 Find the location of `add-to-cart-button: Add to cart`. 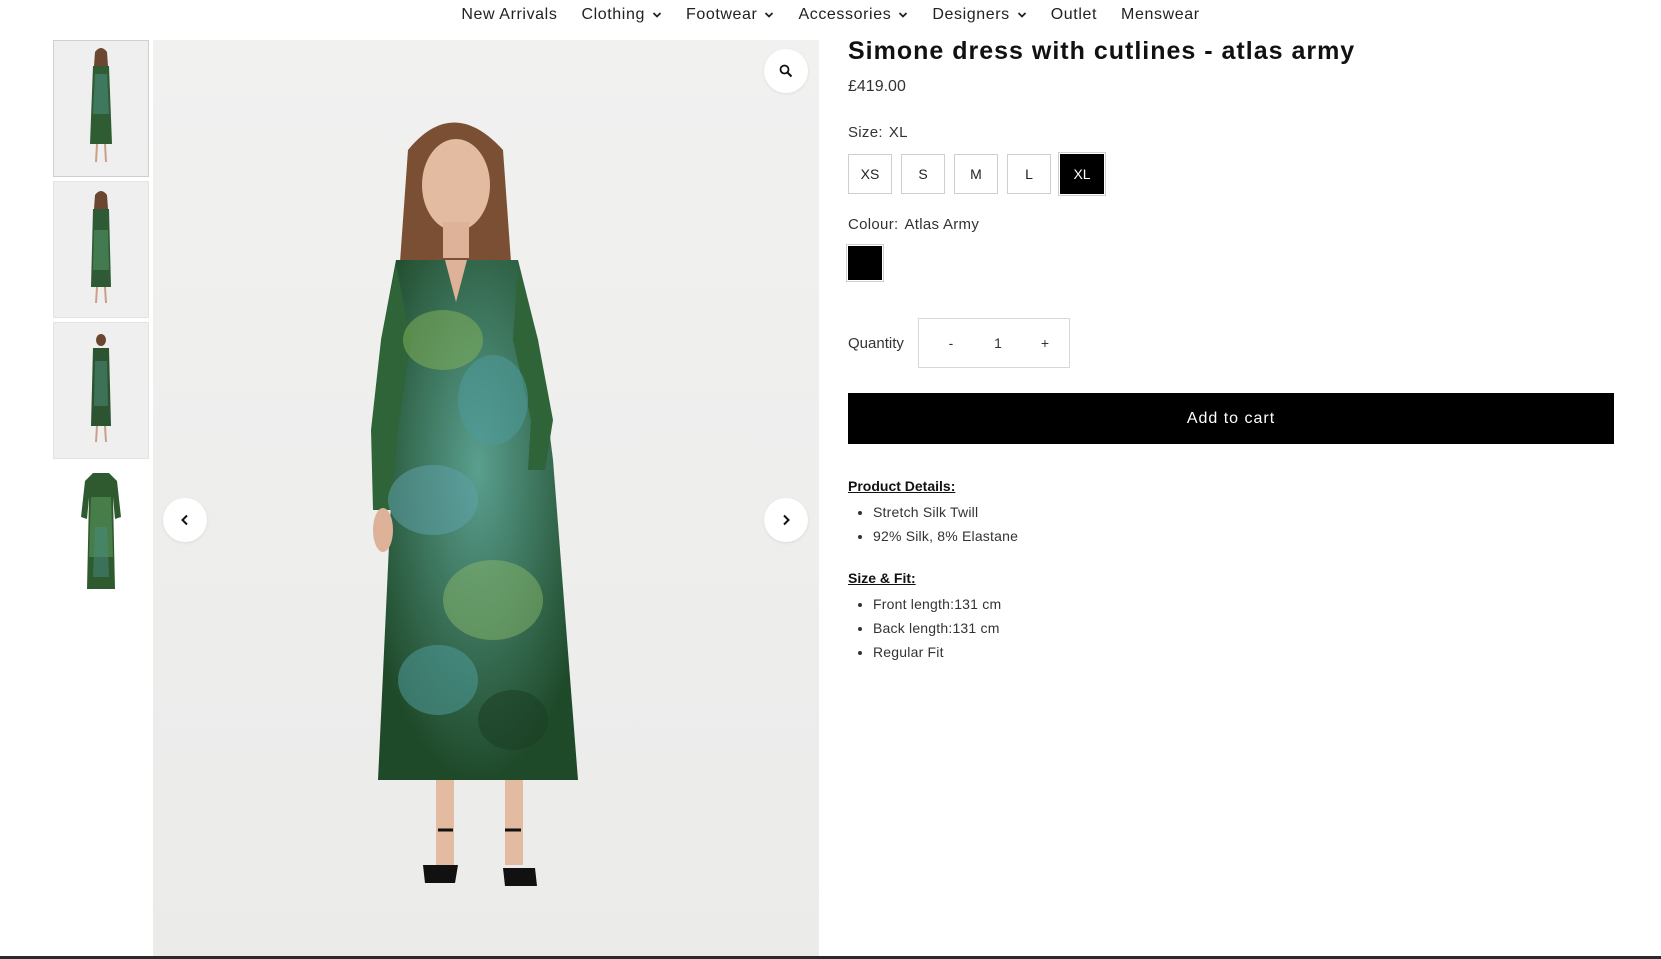

add-to-cart-button: Add to cart is located at coordinates (1231, 418).